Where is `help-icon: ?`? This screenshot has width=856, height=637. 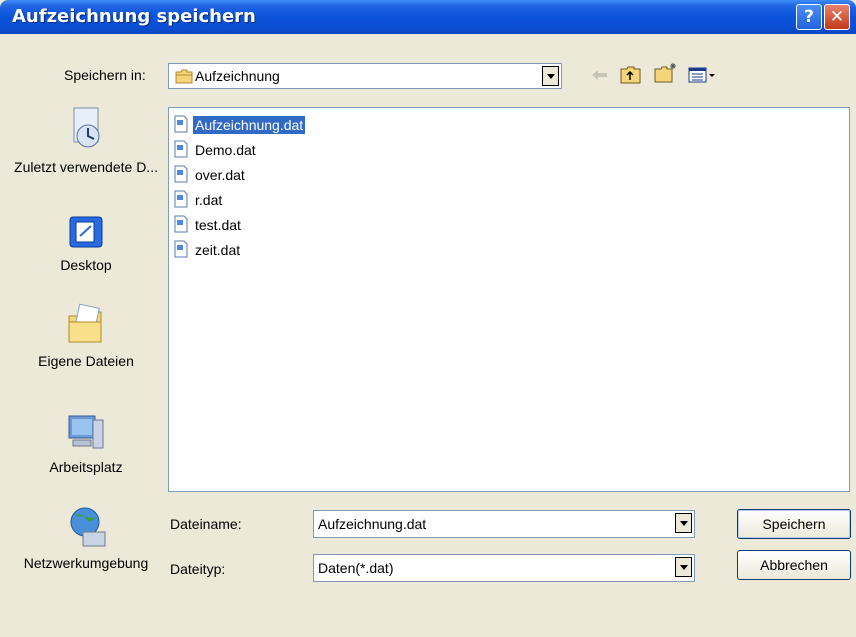 help-icon: ? is located at coordinates (809, 17).